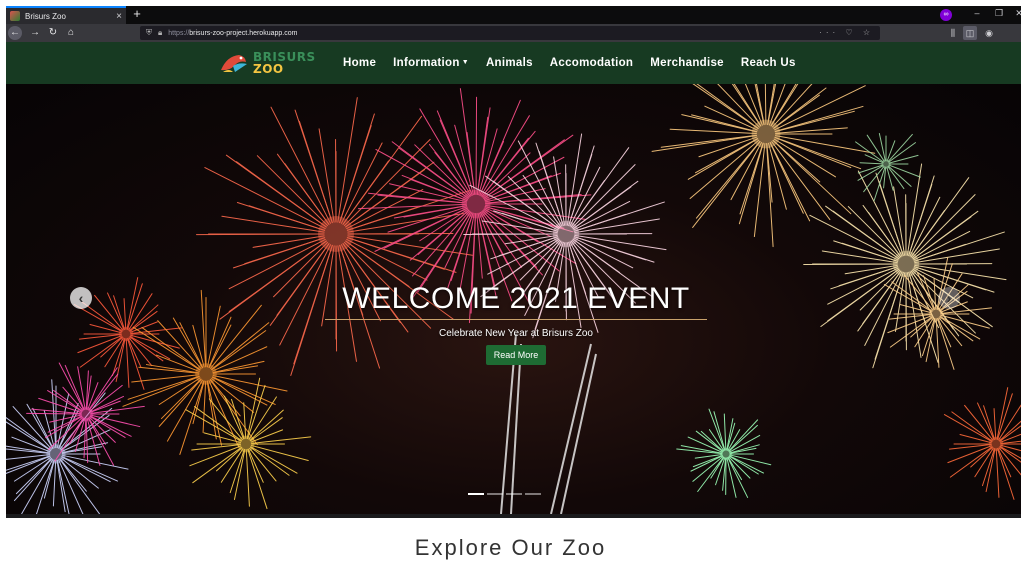 The height and width of the screenshot is (561, 1021). What do you see at coordinates (234, 63) in the screenshot?
I see `parrot-logo-icon` at bounding box center [234, 63].